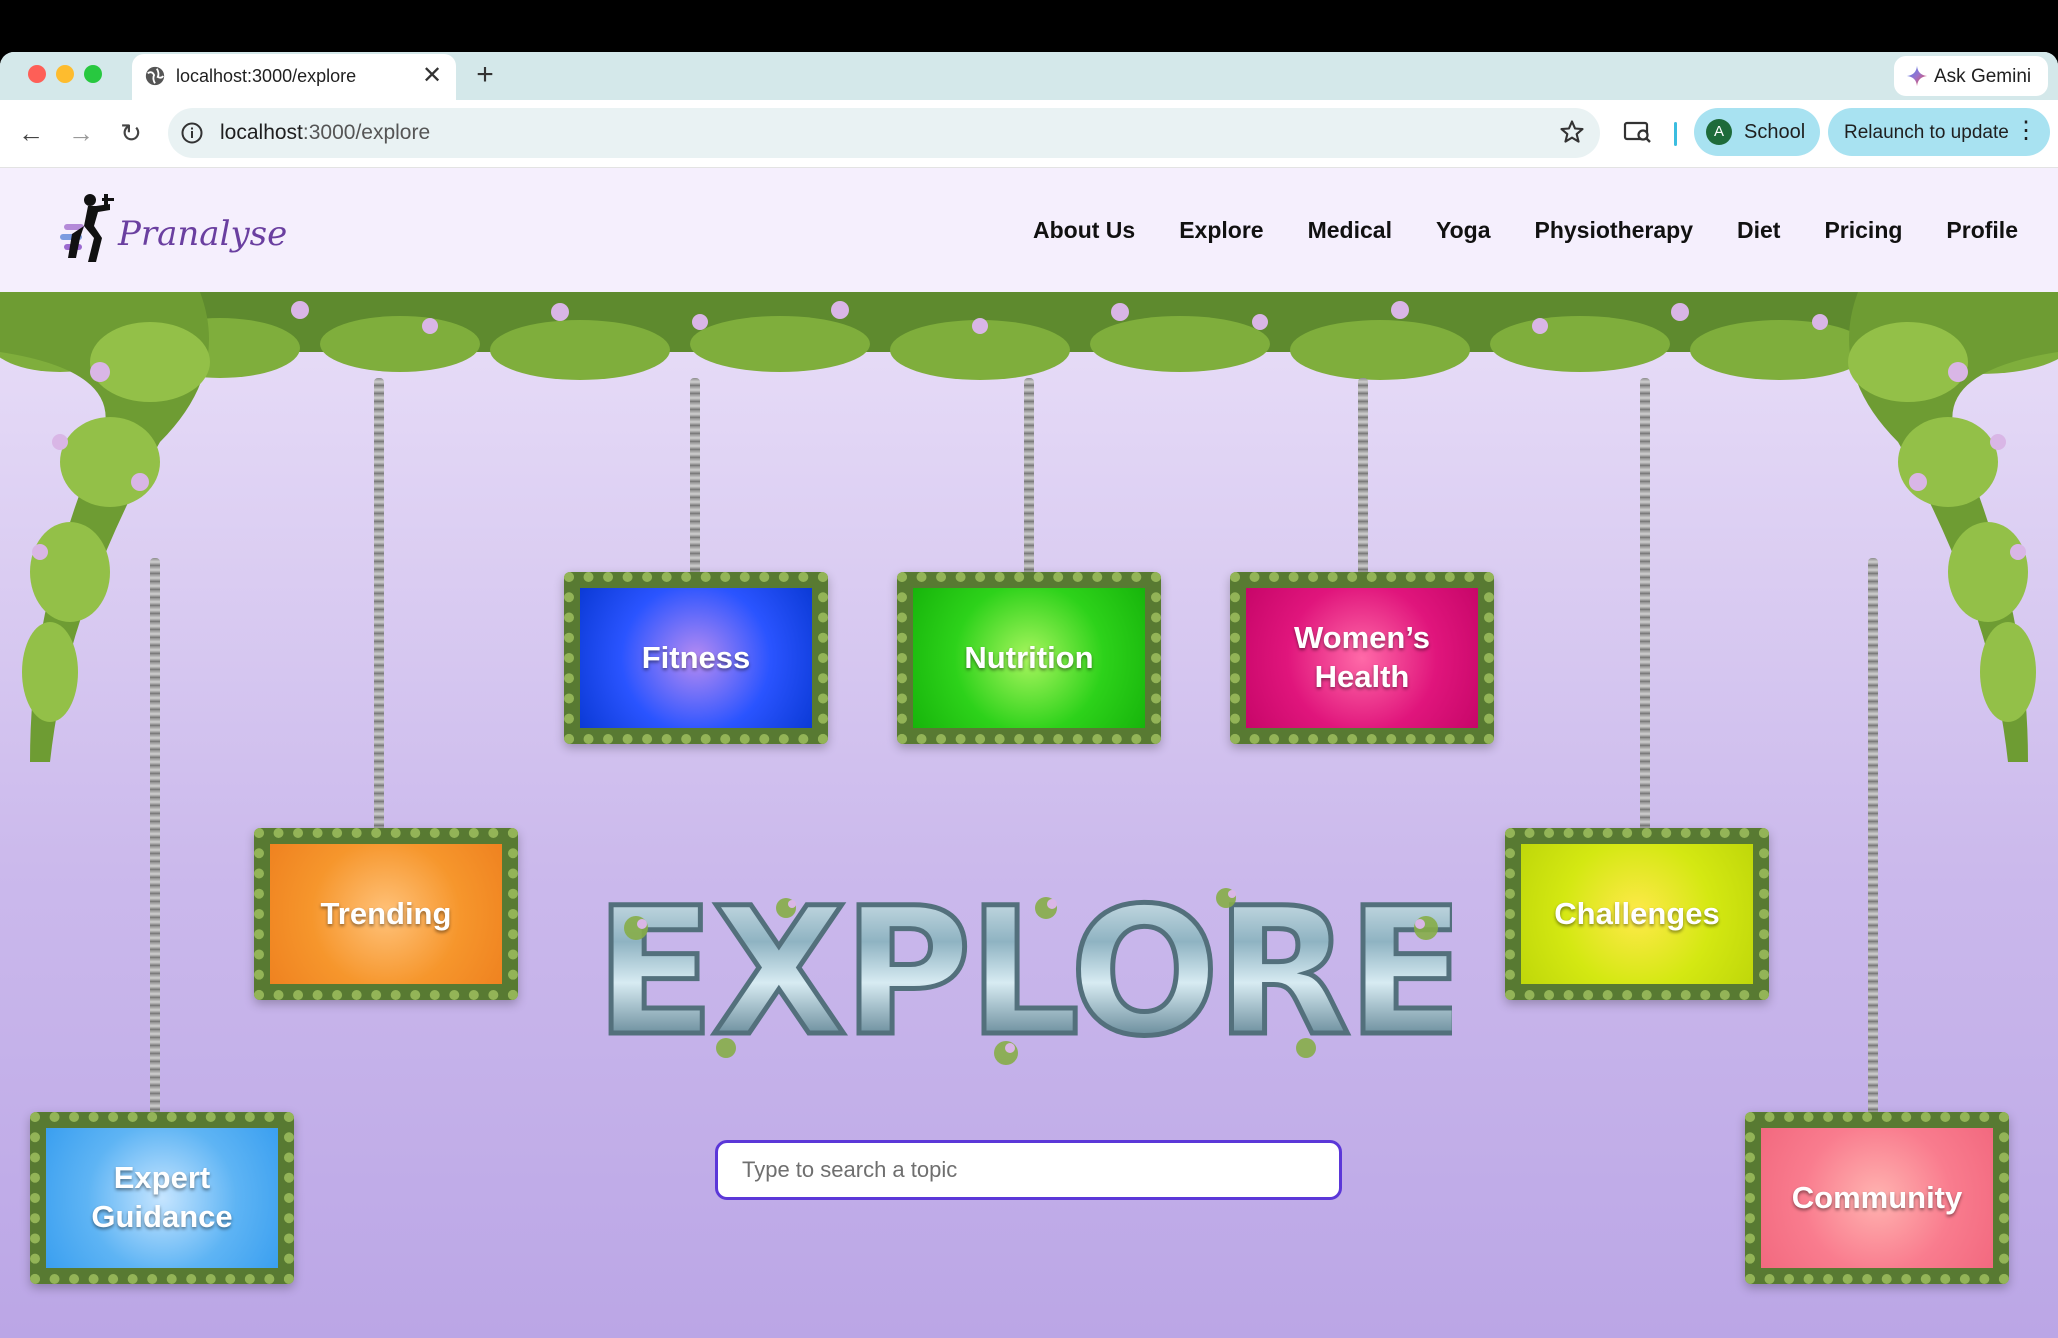 The image size is (2058, 1338). What do you see at coordinates (1028, 1170) in the screenshot?
I see `topic-search-input` at bounding box center [1028, 1170].